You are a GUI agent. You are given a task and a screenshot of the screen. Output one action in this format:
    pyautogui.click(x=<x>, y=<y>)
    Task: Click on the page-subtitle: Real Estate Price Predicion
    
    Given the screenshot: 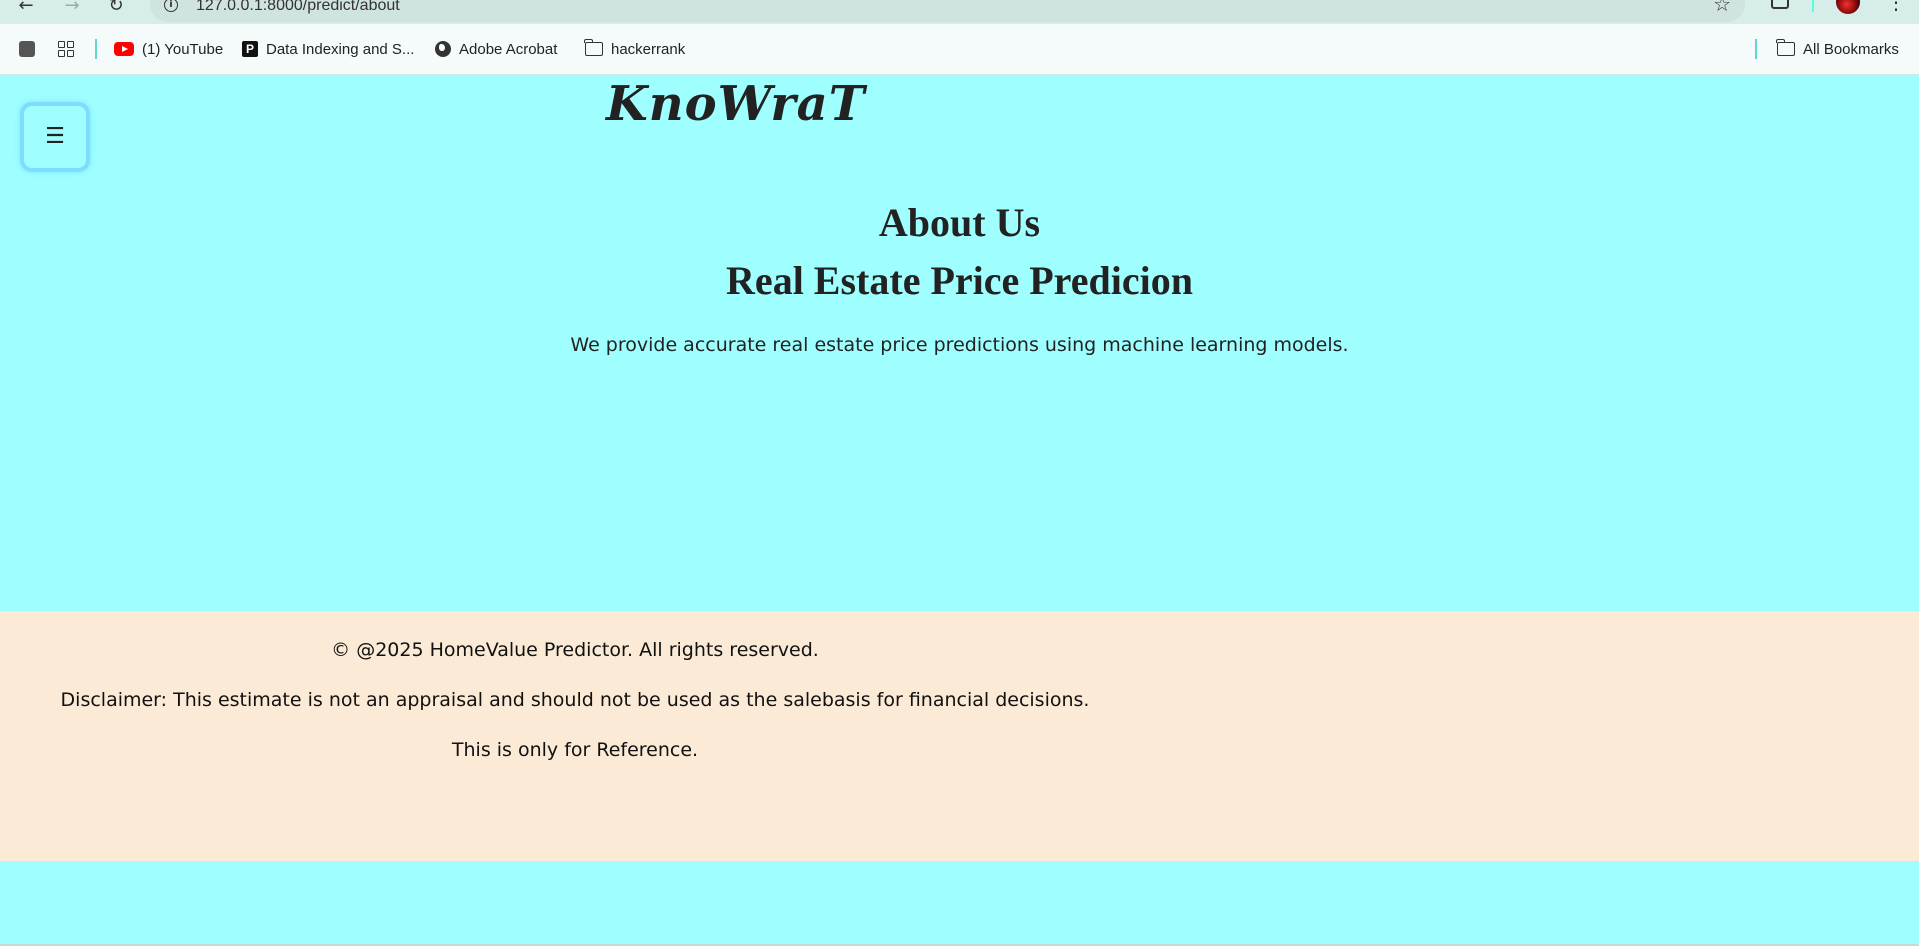 What is the action you would take?
    pyautogui.click(x=959, y=280)
    